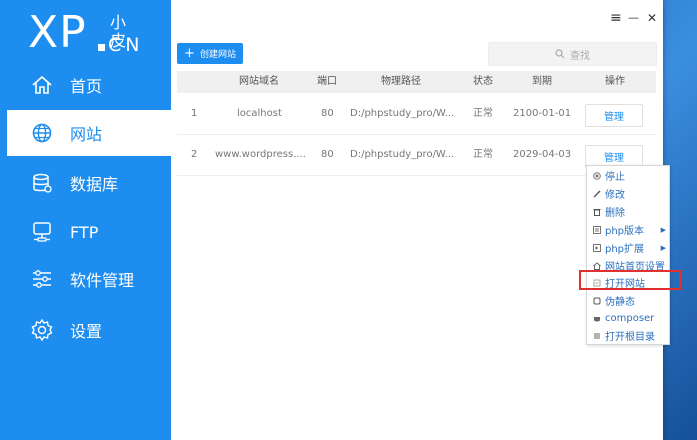 The height and width of the screenshot is (440, 697). I want to click on minimize-button: —, so click(633, 18).